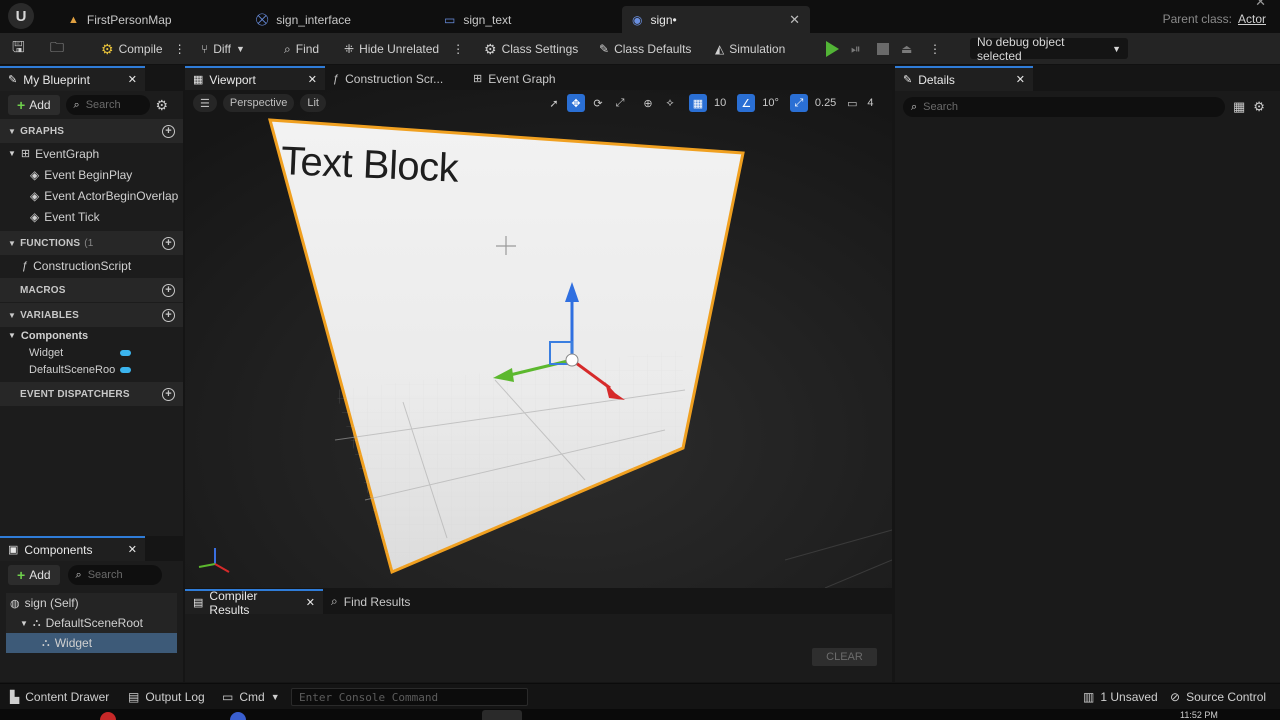 The height and width of the screenshot is (720, 1280). What do you see at coordinates (1239, 107) in the screenshot?
I see `table-view-icon: ▦` at bounding box center [1239, 107].